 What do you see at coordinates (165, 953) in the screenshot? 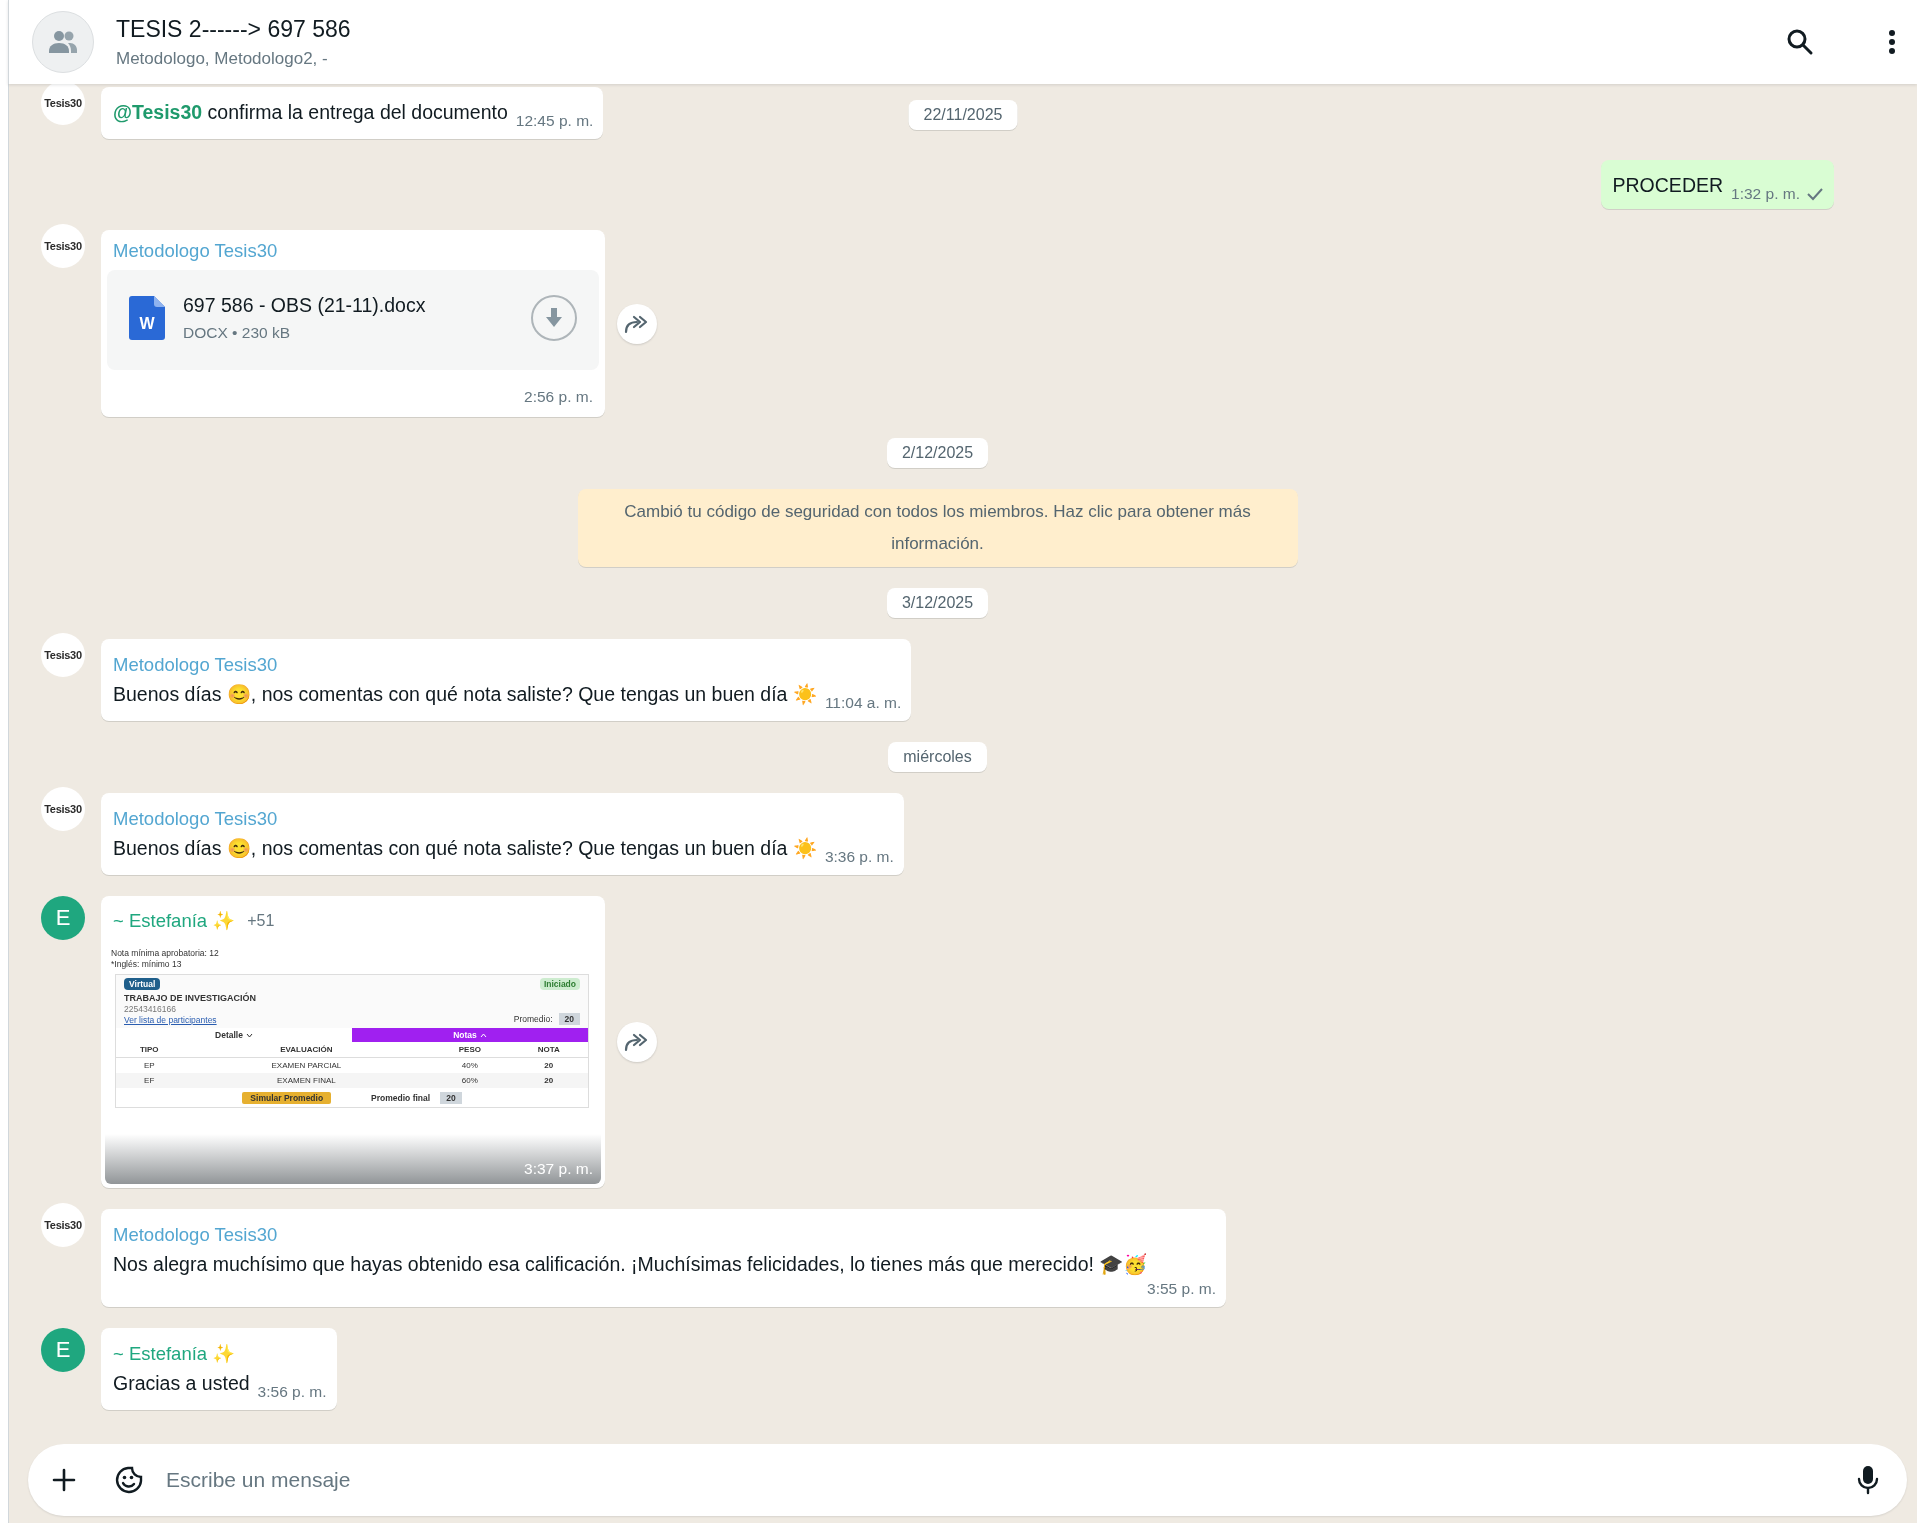
I see `screenshot-note: Nota mínima aprobatoria: 12` at bounding box center [165, 953].